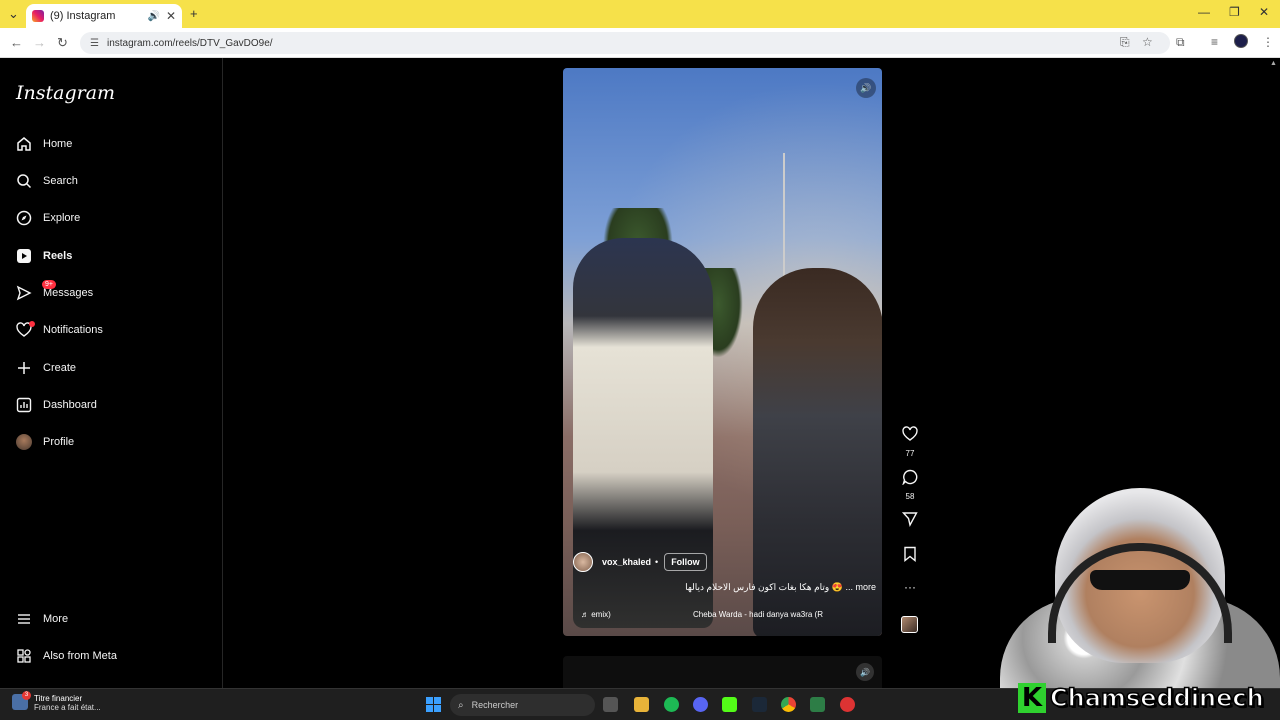 The width and height of the screenshot is (1280, 720). Describe the element at coordinates (56, 619) in the screenshot. I see `sidebar-item-label: More` at that location.